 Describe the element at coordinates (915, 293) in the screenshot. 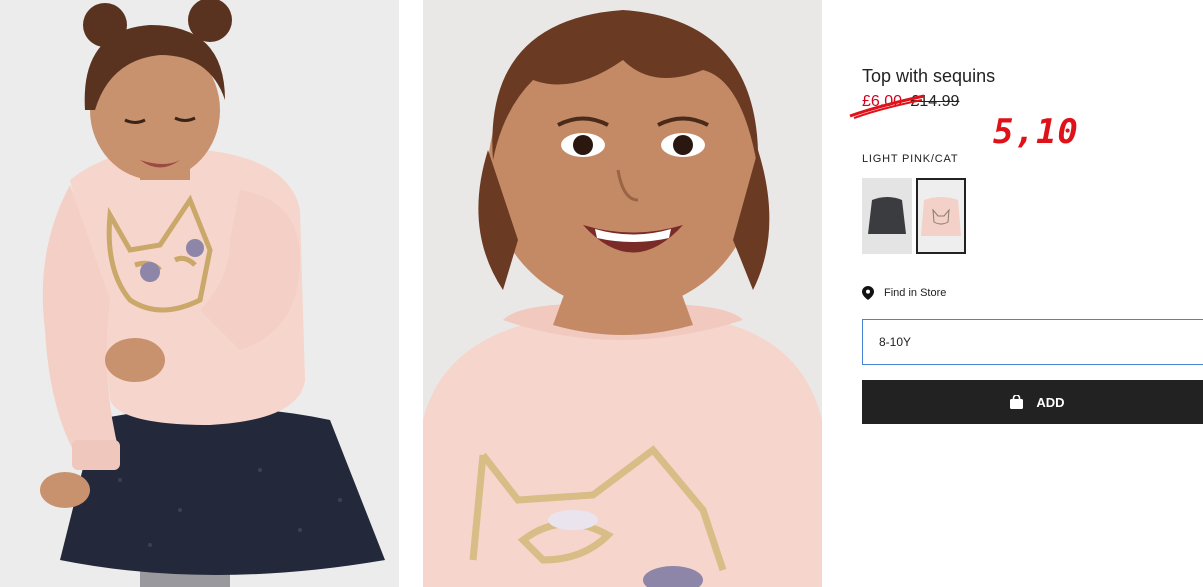

I see `find-in-store-label: Find in Store` at that location.